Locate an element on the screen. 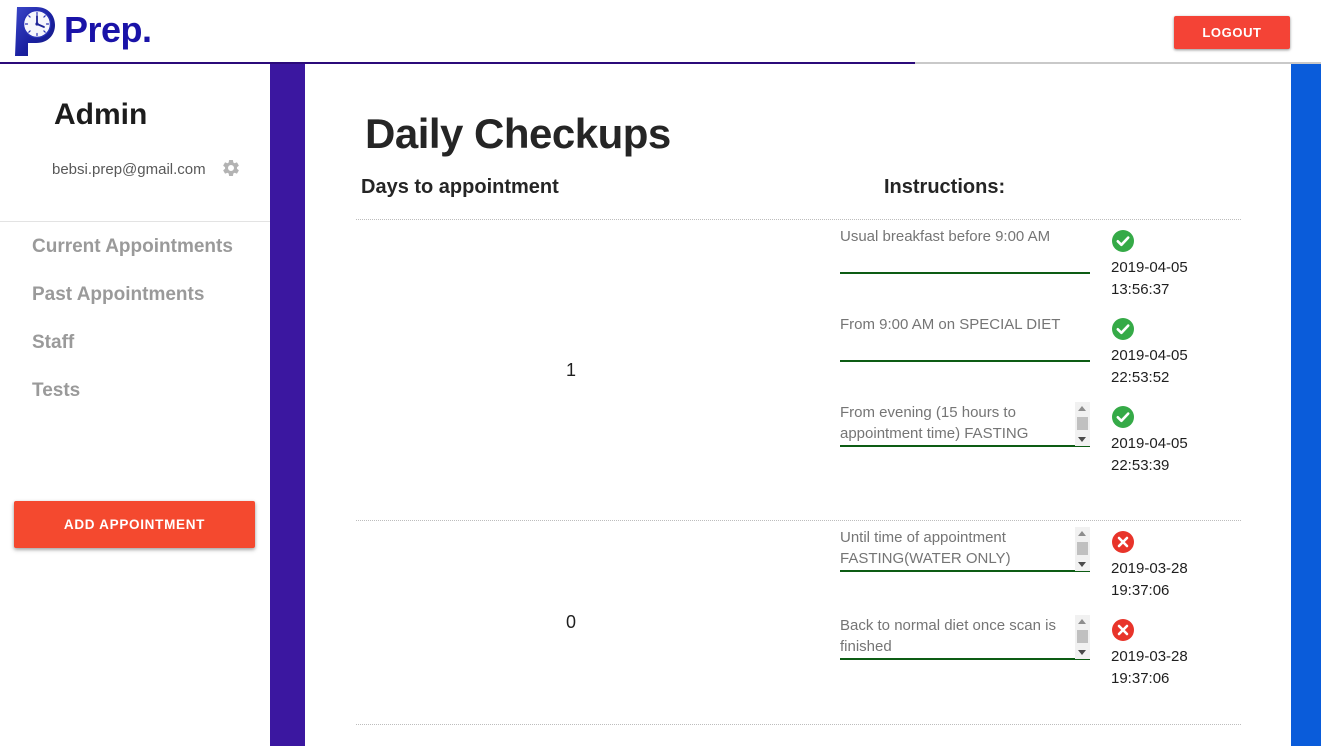 The image size is (1321, 746). instruction-status: 2019-04-05 22:53:39 is located at coordinates (1171, 436).